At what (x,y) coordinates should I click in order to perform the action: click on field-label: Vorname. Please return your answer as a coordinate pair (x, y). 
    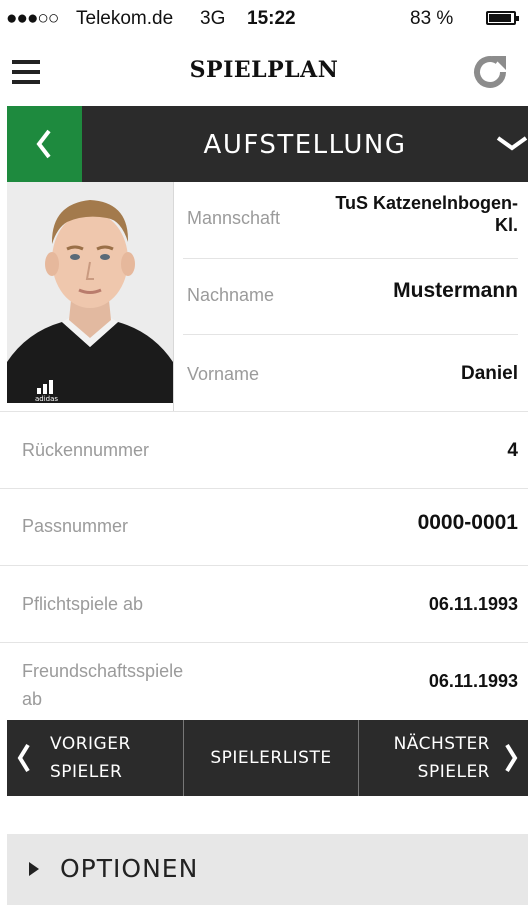
    Looking at the image, I should click on (223, 374).